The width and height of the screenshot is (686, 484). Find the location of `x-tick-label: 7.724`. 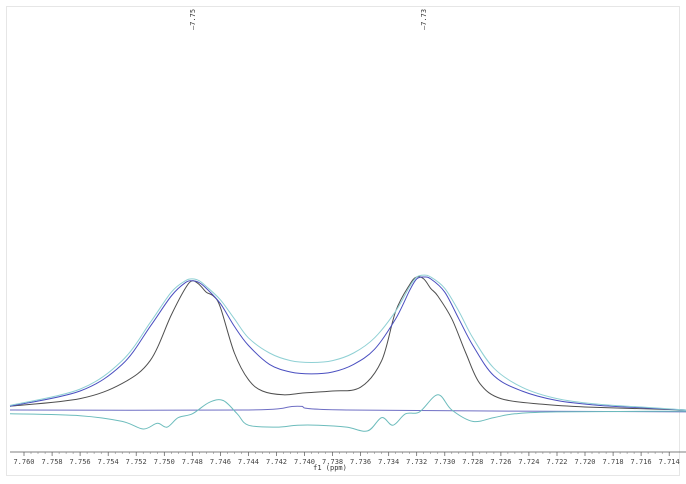

x-tick-label: 7.724 is located at coordinates (528, 462).